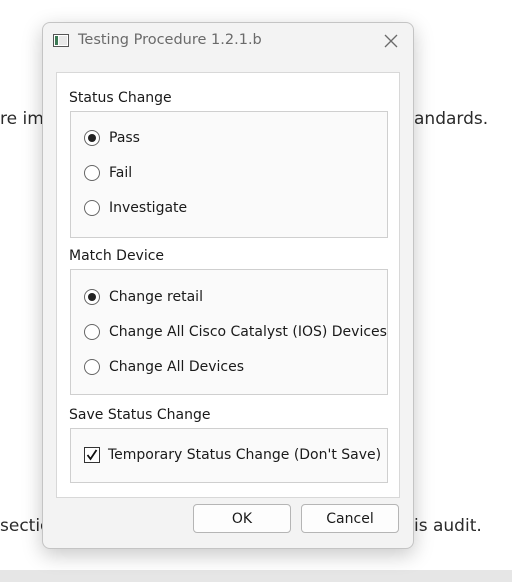 This screenshot has height=582, width=512. I want to click on status-change-group: Pass Fail Investigate, so click(229, 174).